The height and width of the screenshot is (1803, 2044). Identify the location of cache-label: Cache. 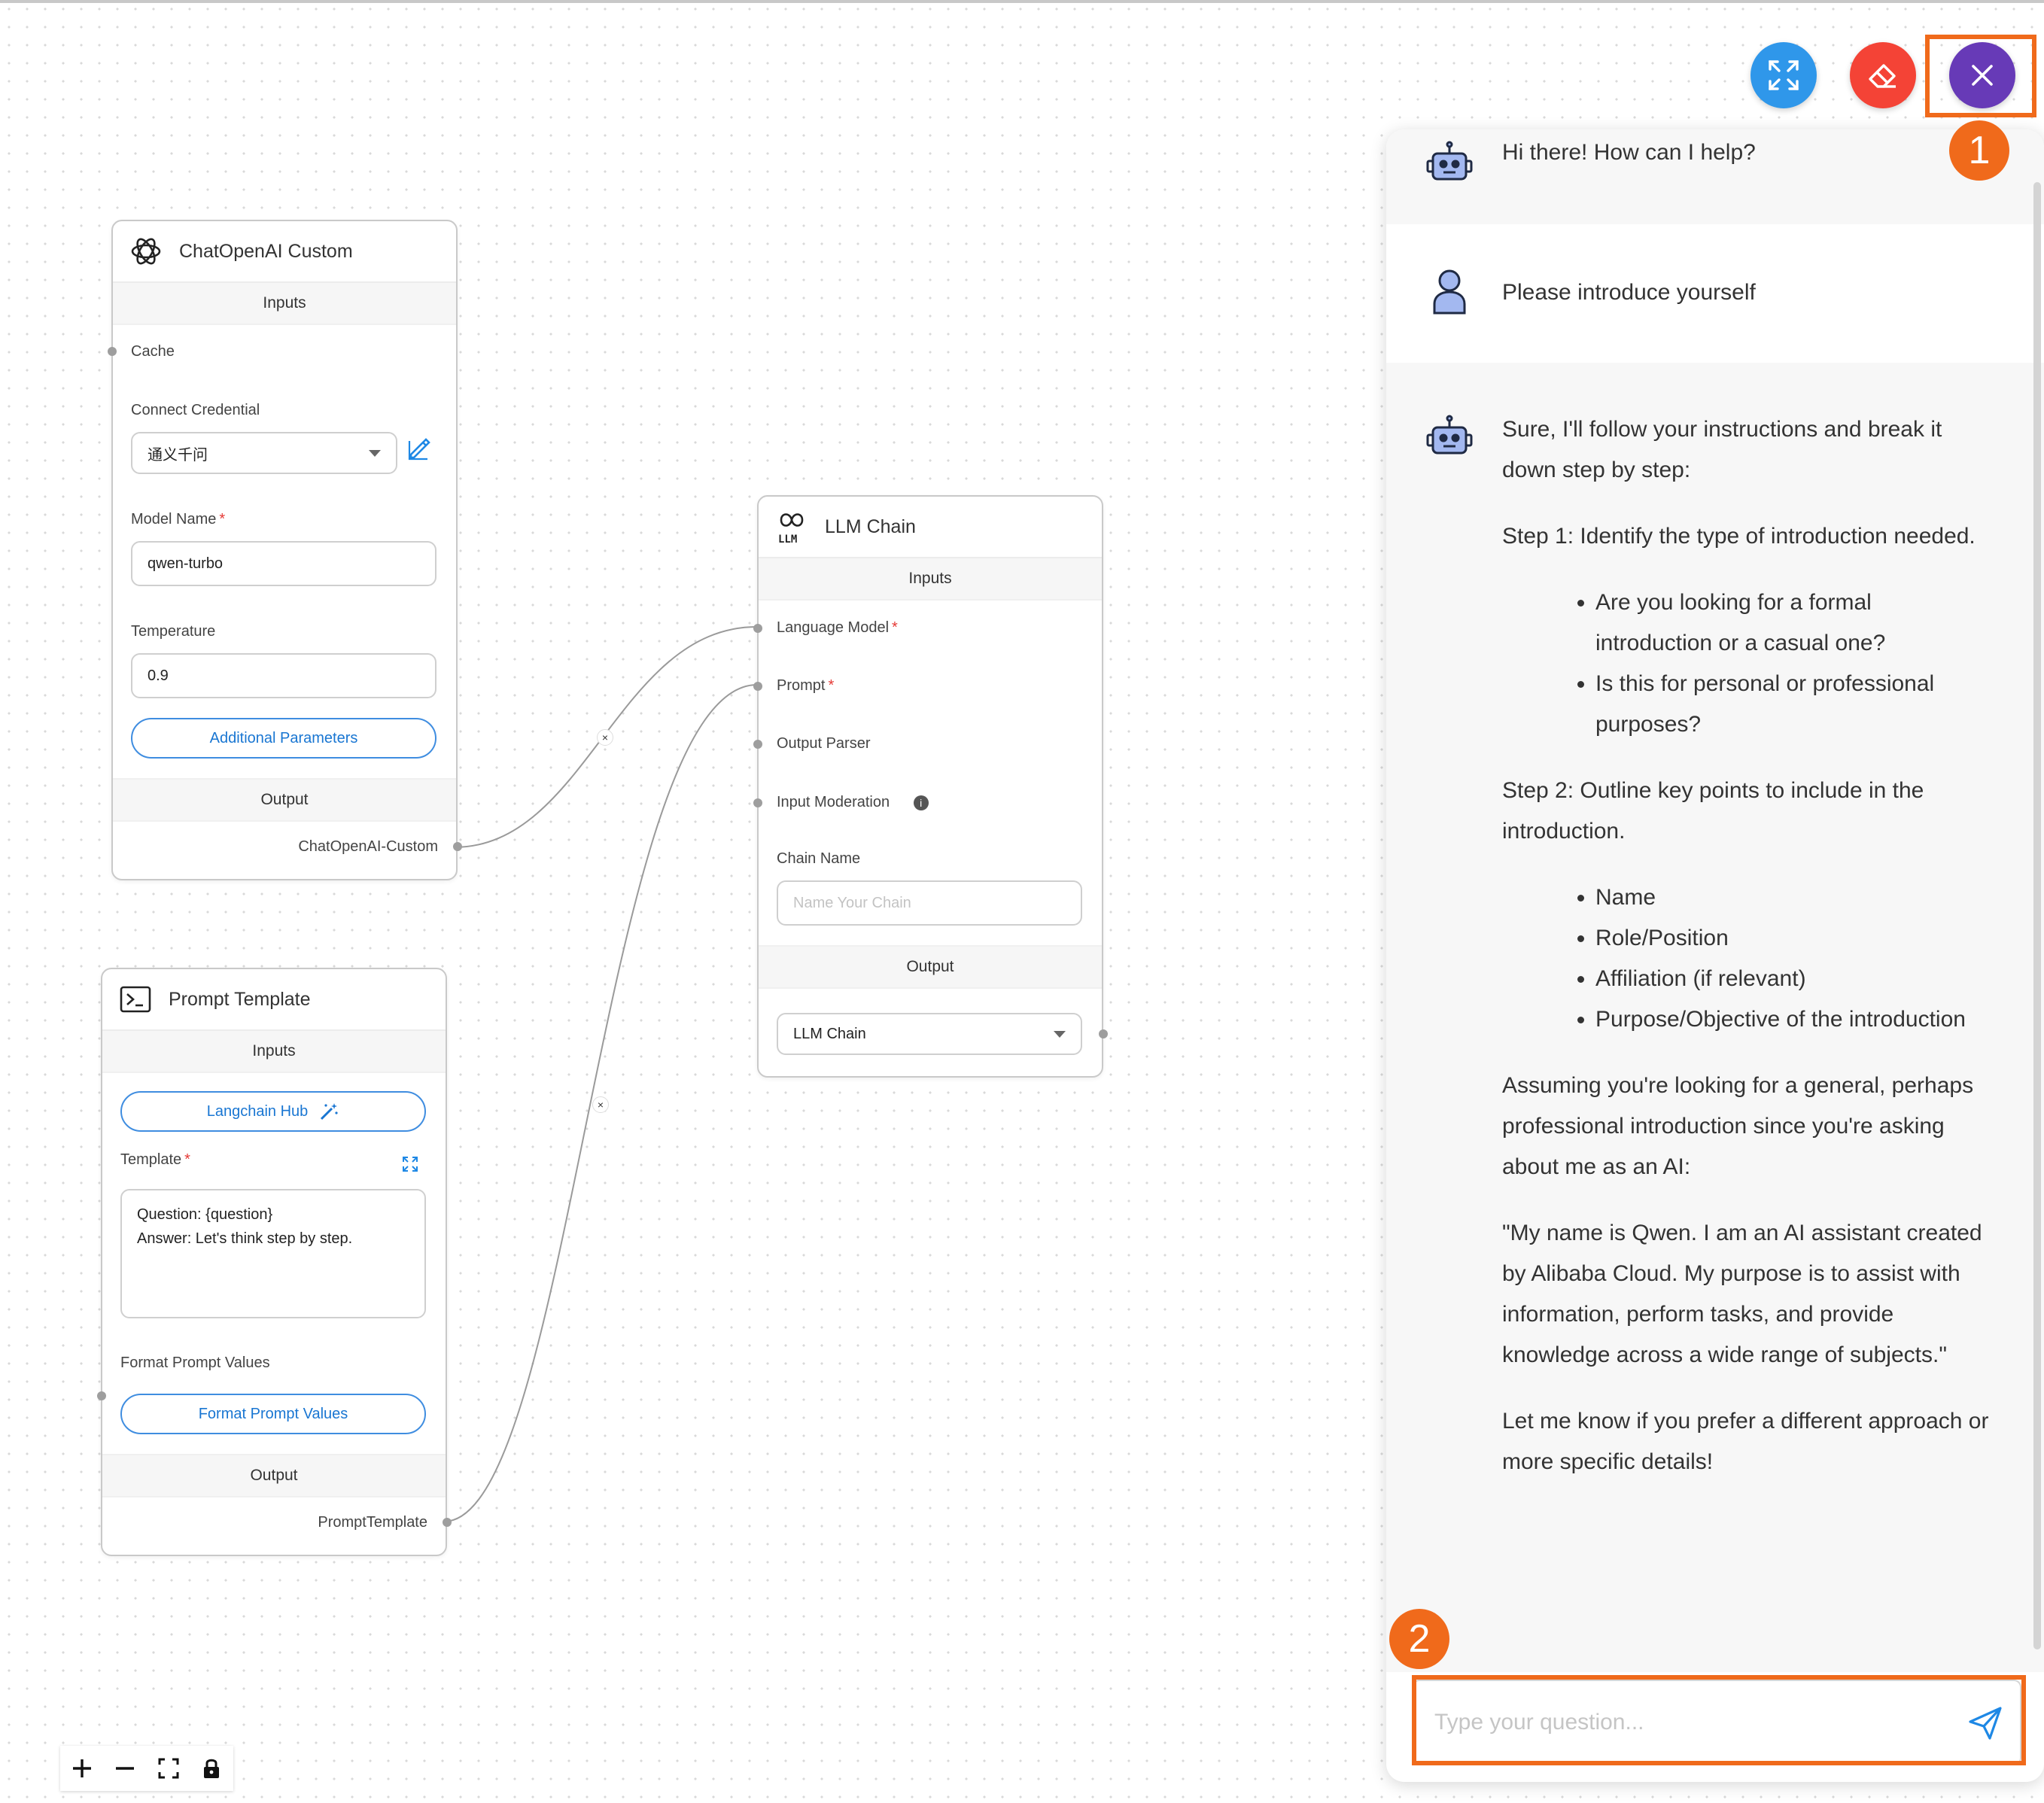
(153, 351).